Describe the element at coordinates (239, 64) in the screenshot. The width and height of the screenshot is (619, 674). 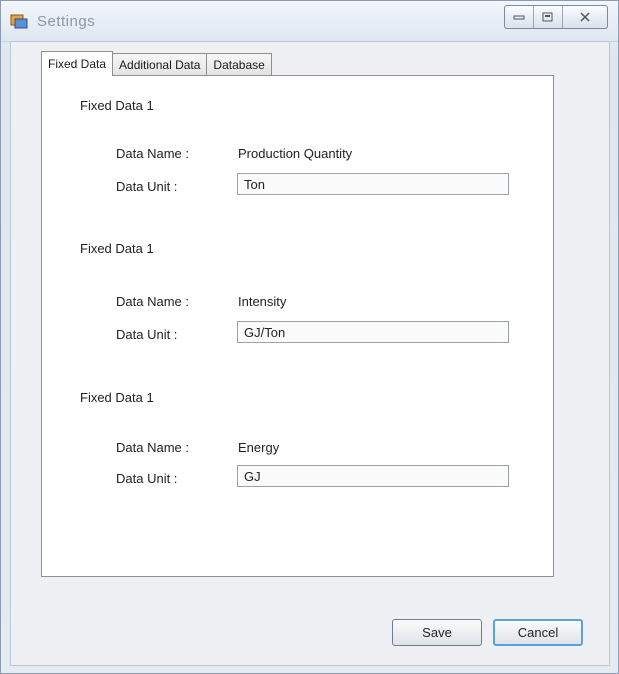
I see `tab-database: Database` at that location.